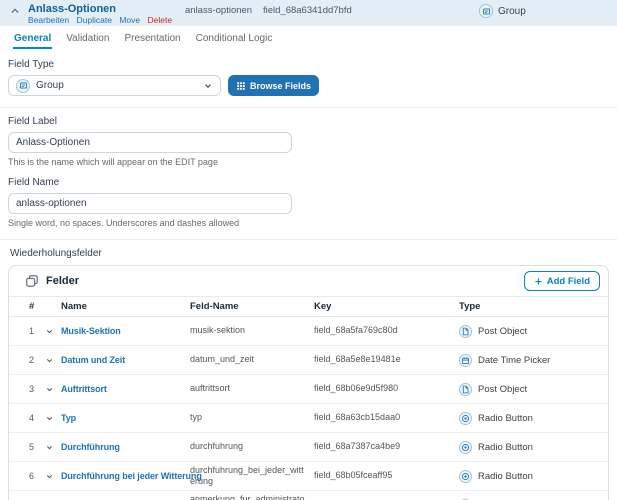 This screenshot has height=500, width=617. I want to click on browse-fields-button: Browse Fields, so click(274, 85).